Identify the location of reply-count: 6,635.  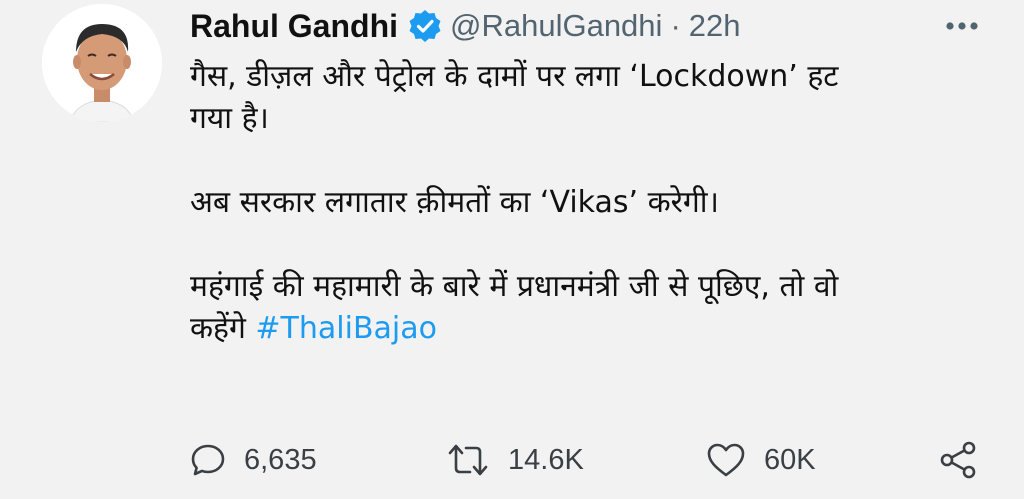
(280, 459).